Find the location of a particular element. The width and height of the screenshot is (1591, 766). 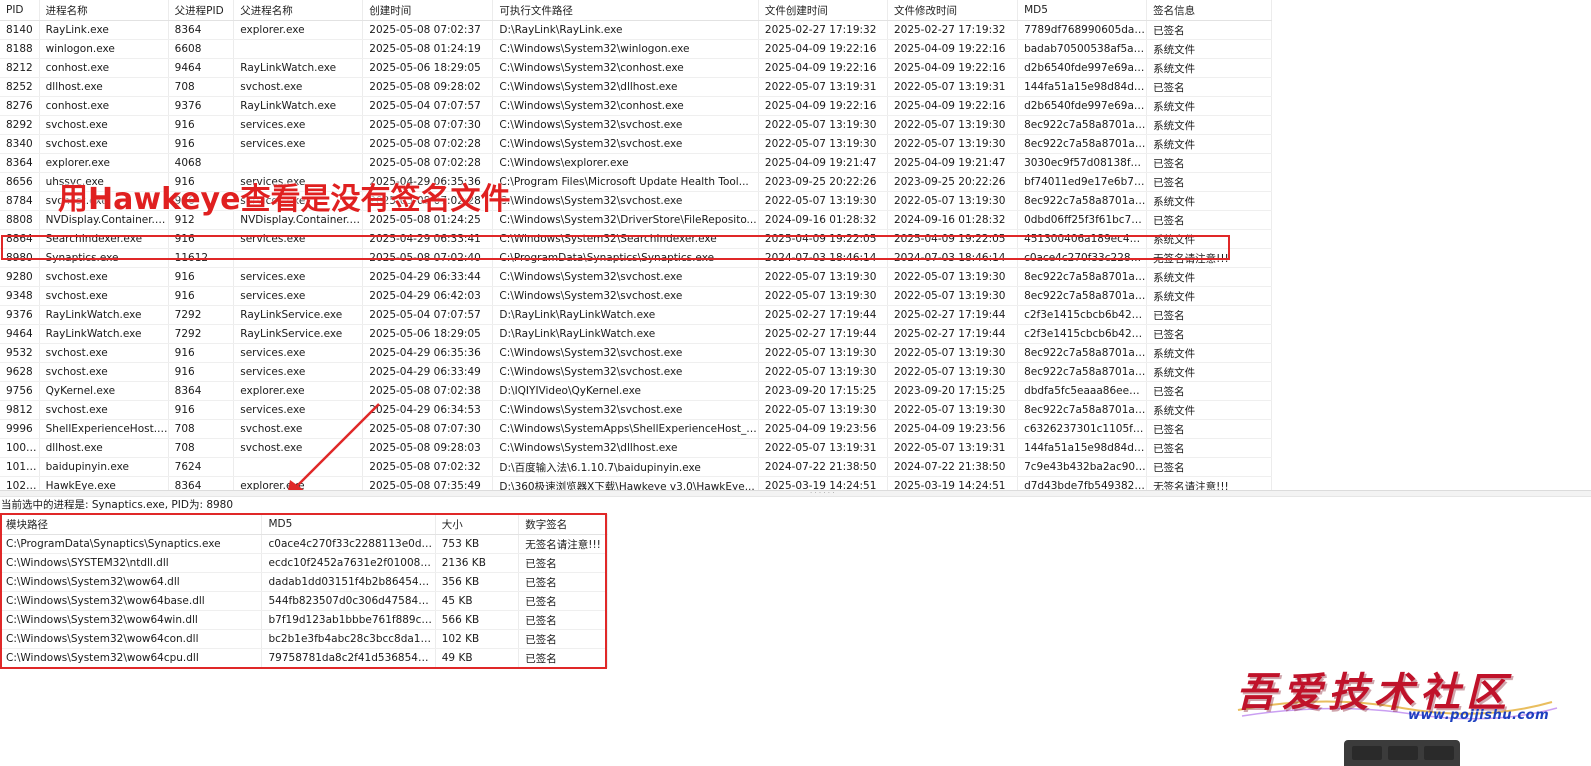

col-header-process-name: 进程名称 is located at coordinates (104, 10).